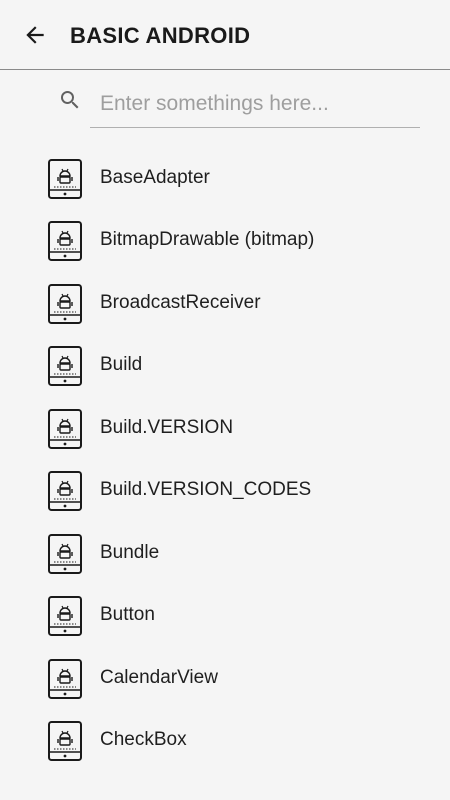  I want to click on list-item: BaseAdapter, so click(225, 178).